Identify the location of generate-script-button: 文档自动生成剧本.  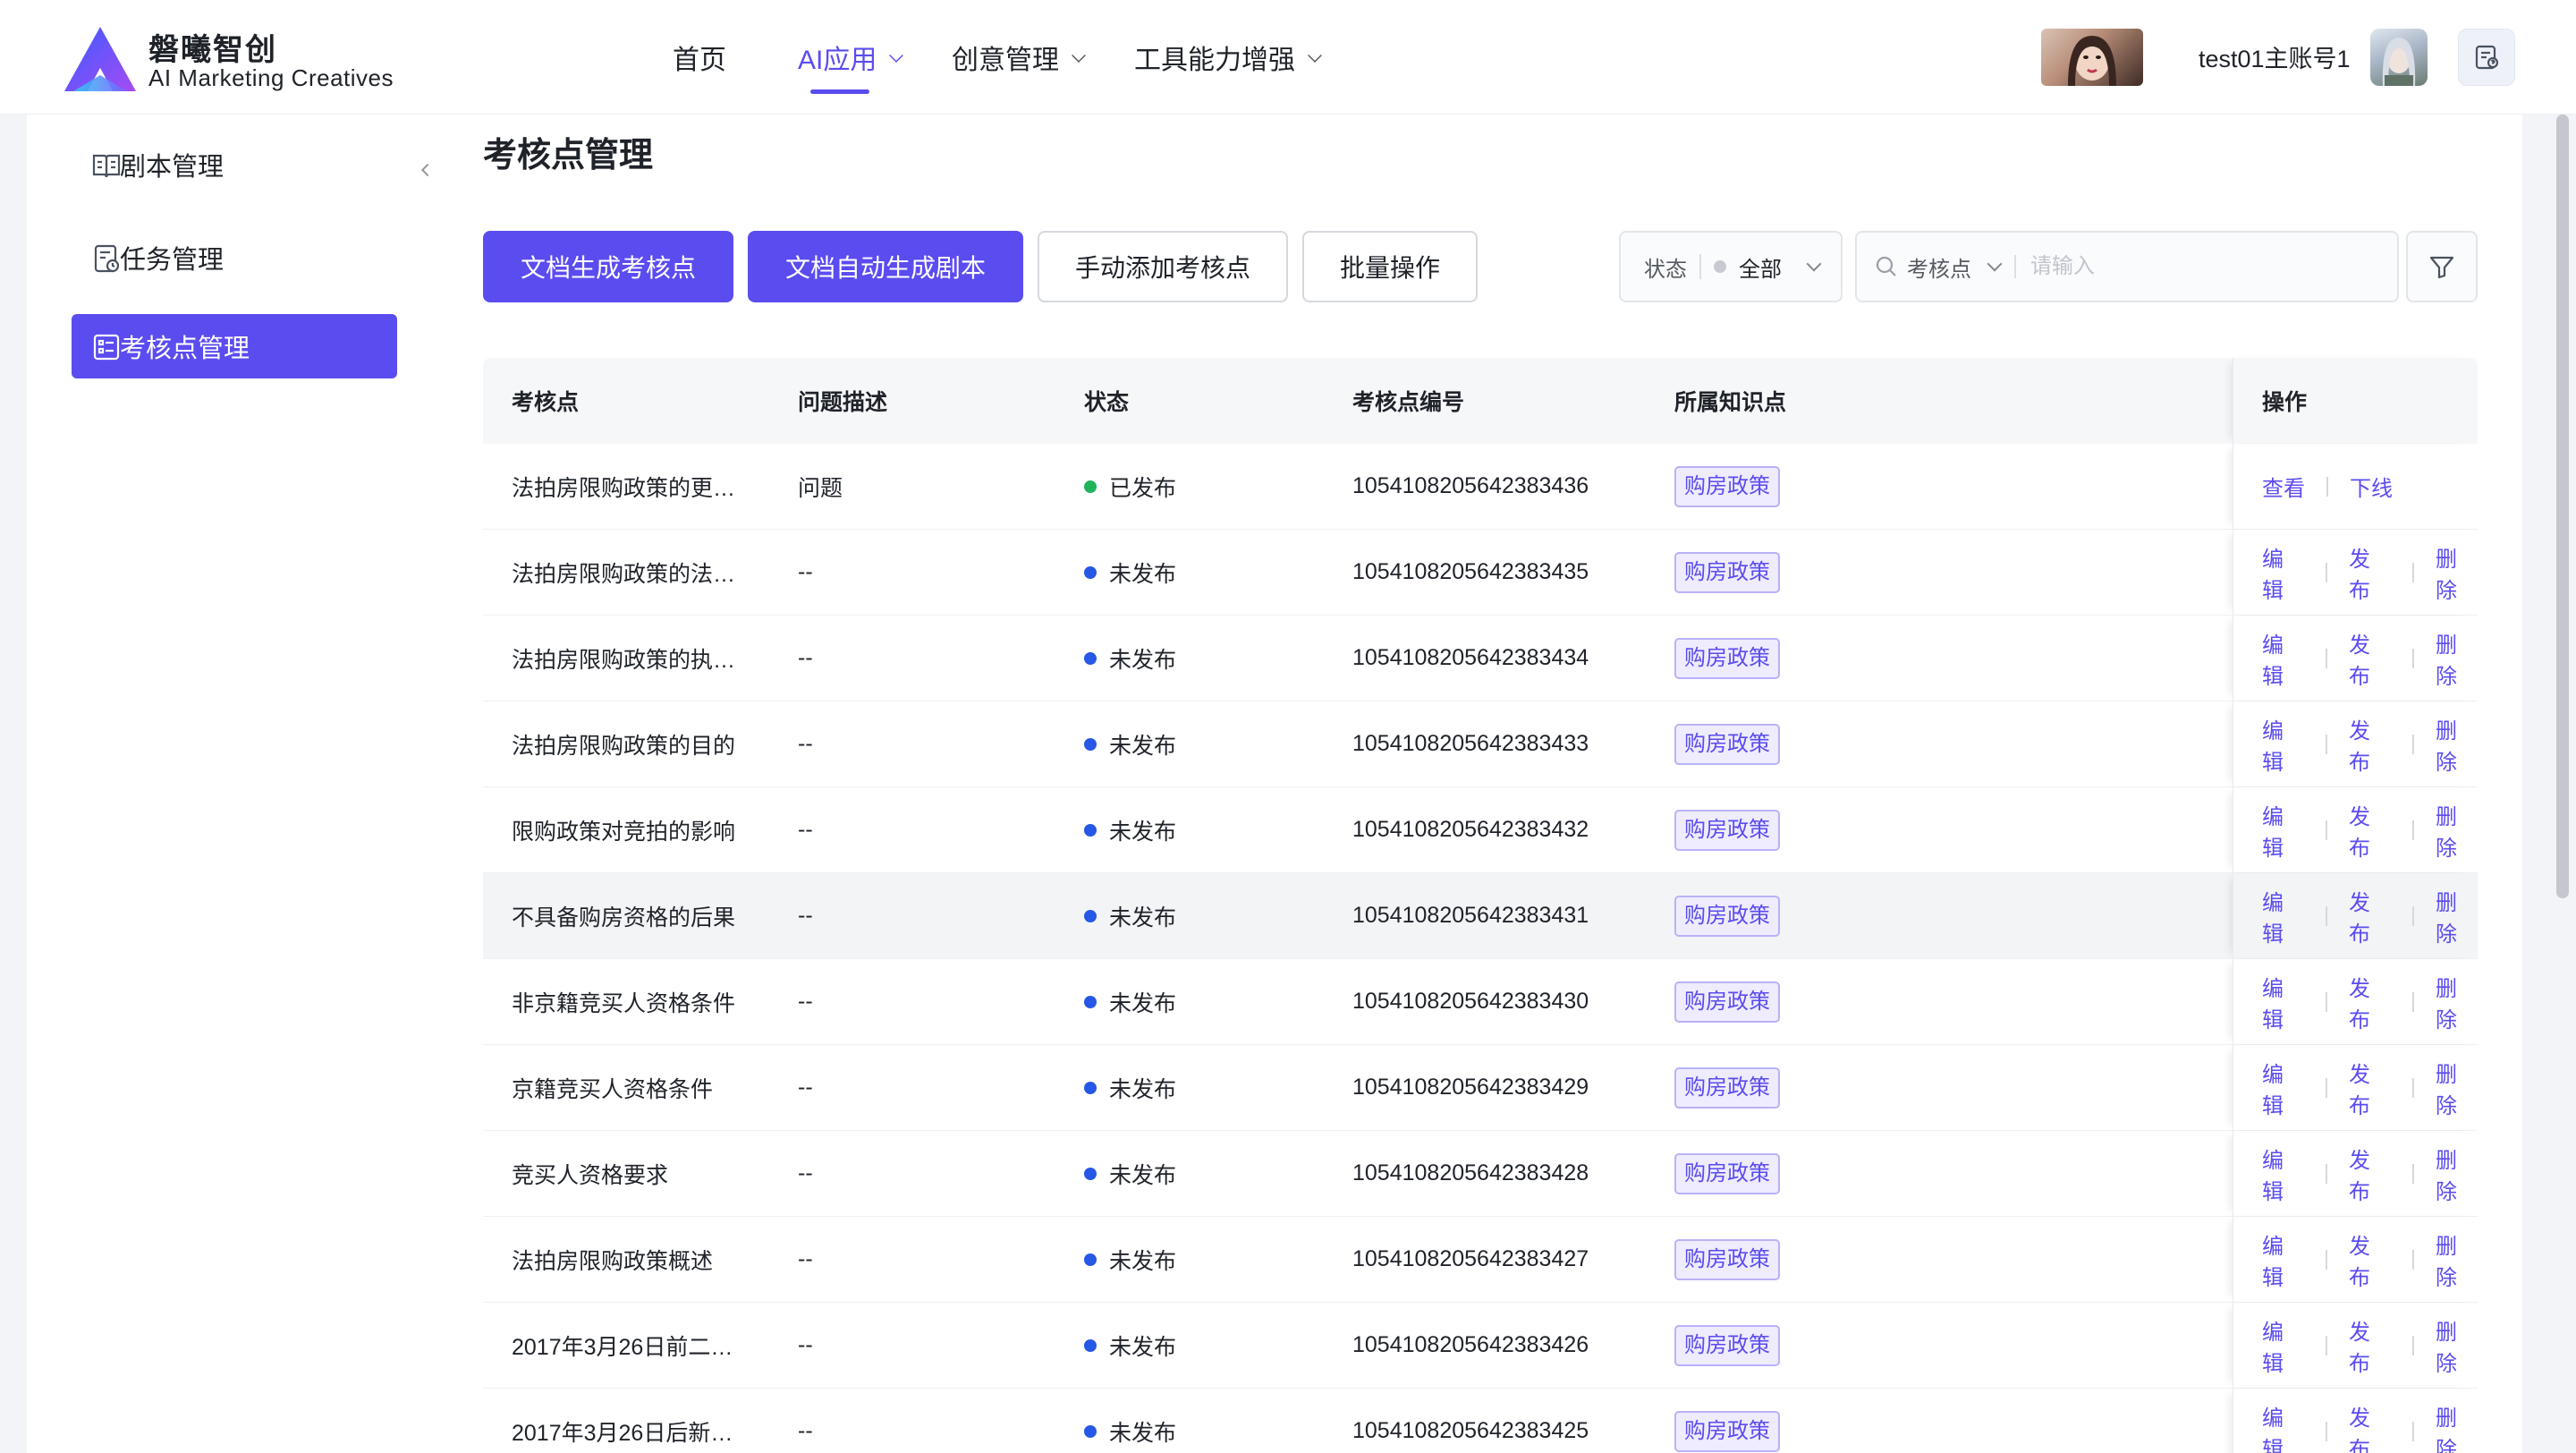
(885, 266).